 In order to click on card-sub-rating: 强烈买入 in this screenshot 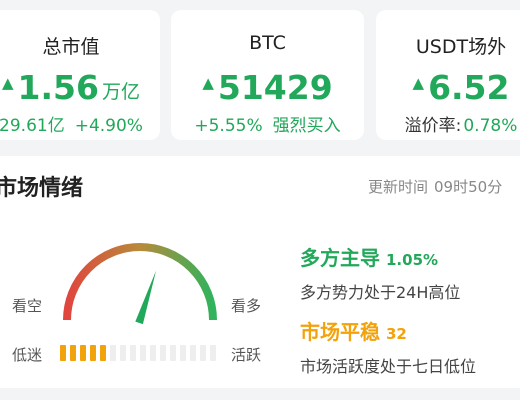, I will do `click(306, 126)`.